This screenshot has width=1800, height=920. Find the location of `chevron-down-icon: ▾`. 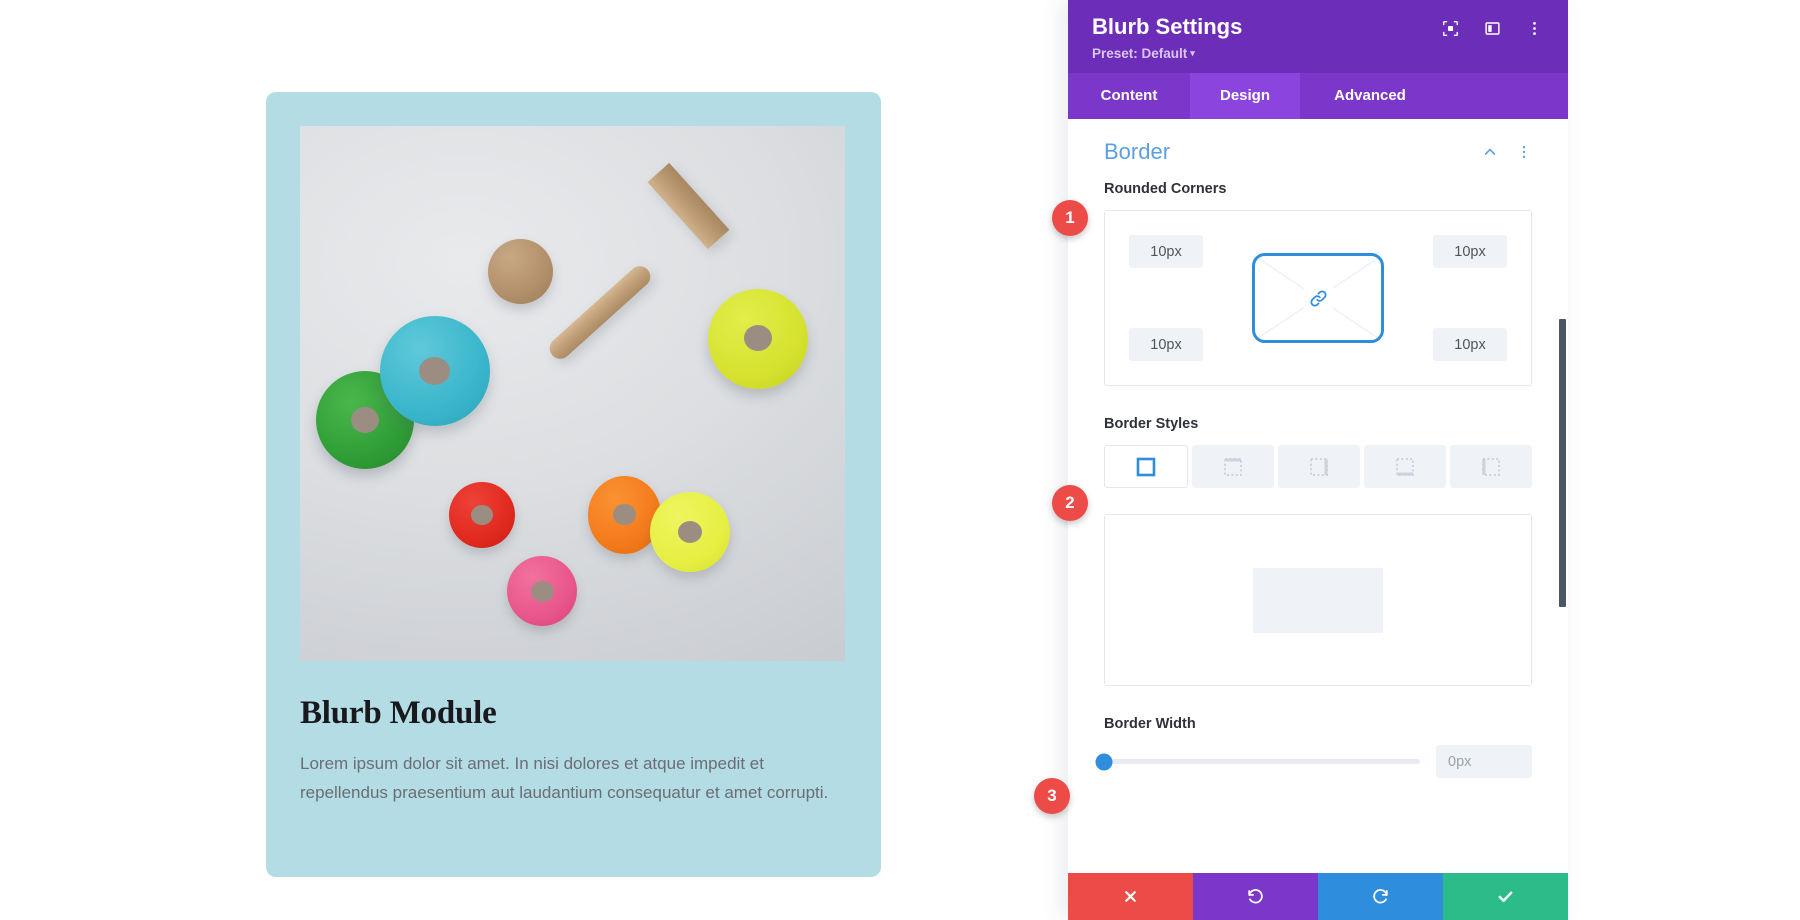

chevron-down-icon: ▾ is located at coordinates (1192, 53).